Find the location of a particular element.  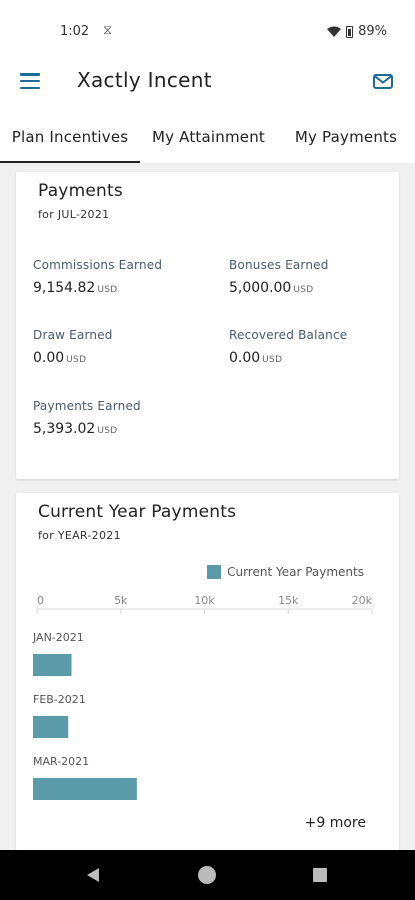

status-right: 89% is located at coordinates (357, 31).